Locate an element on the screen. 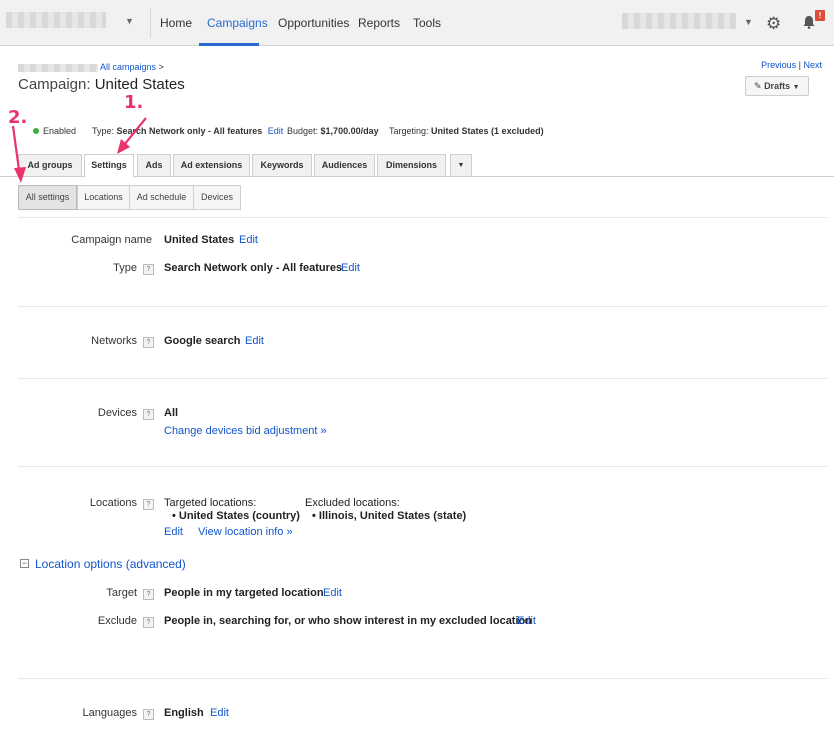 Image resolution: width=834 pixels, height=740 pixels. target-edit-link: Edit is located at coordinates (332, 593).